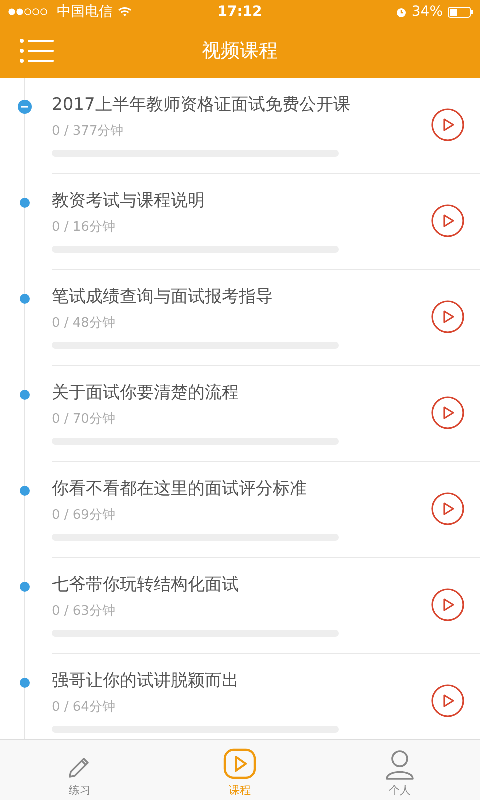 This screenshot has height=800, width=480. What do you see at coordinates (85, 12) in the screenshot?
I see `carrier-name: 中国电信` at bounding box center [85, 12].